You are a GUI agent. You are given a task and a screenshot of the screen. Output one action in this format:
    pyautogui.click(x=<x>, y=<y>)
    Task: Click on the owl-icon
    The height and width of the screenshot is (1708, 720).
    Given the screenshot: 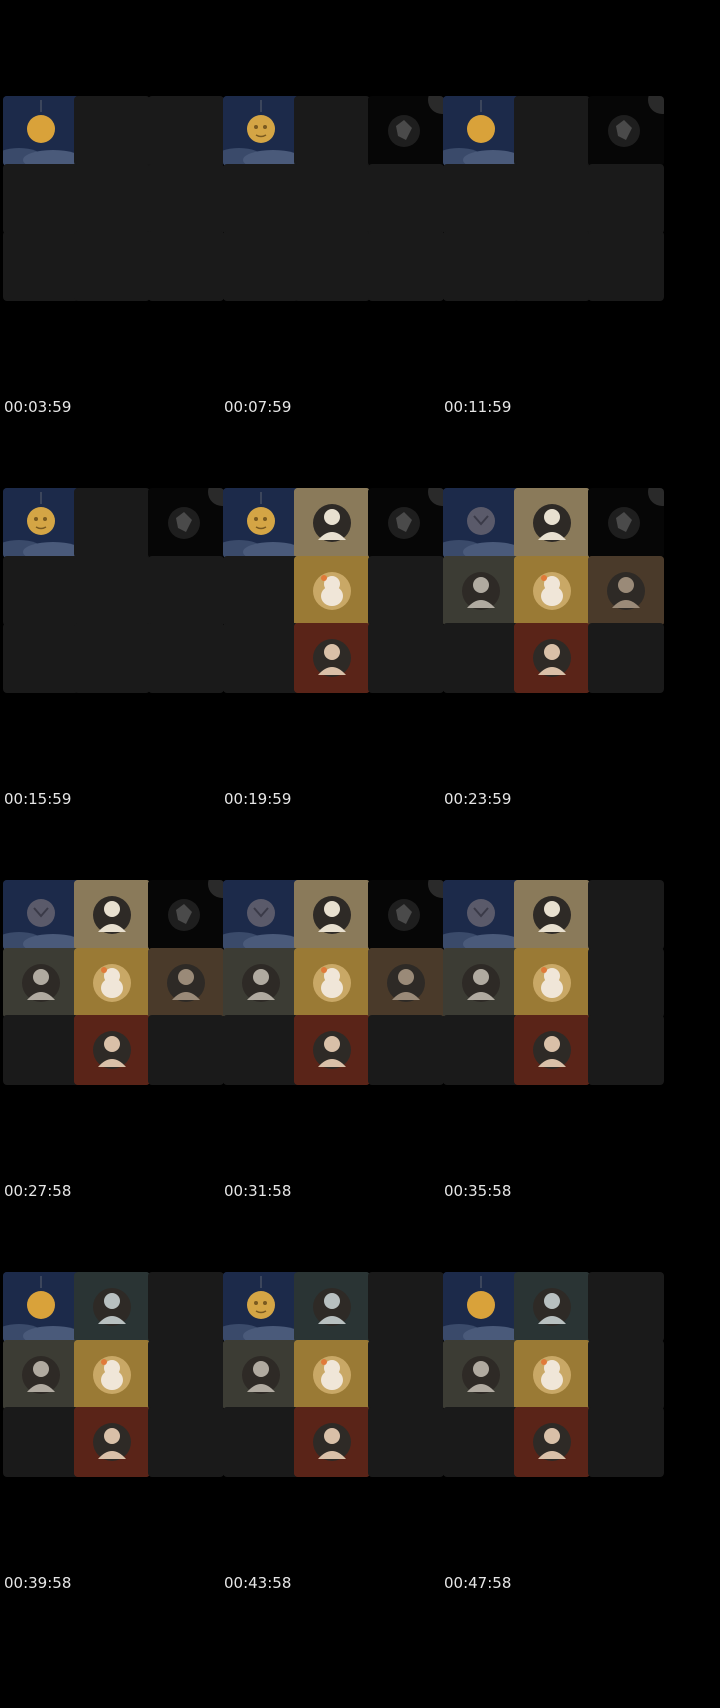 What is the action you would take?
    pyautogui.click(x=261, y=915)
    